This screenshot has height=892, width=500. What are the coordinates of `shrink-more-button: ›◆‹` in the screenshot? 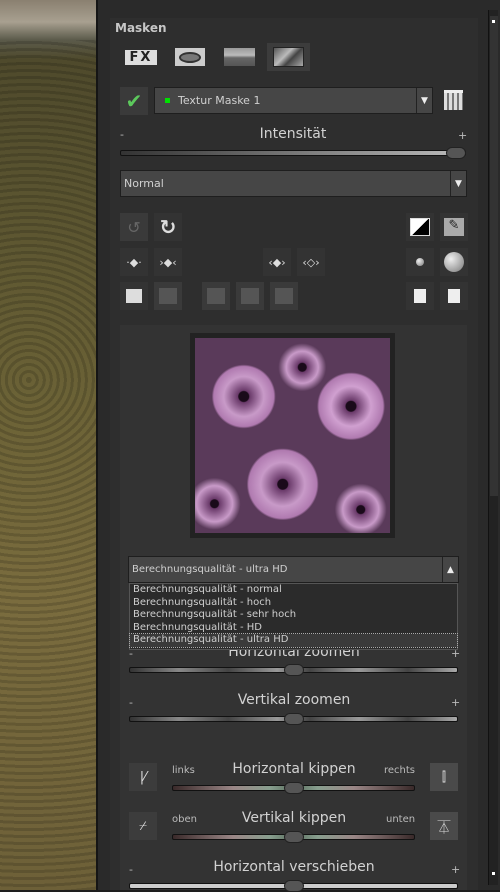 It's located at (168, 262).